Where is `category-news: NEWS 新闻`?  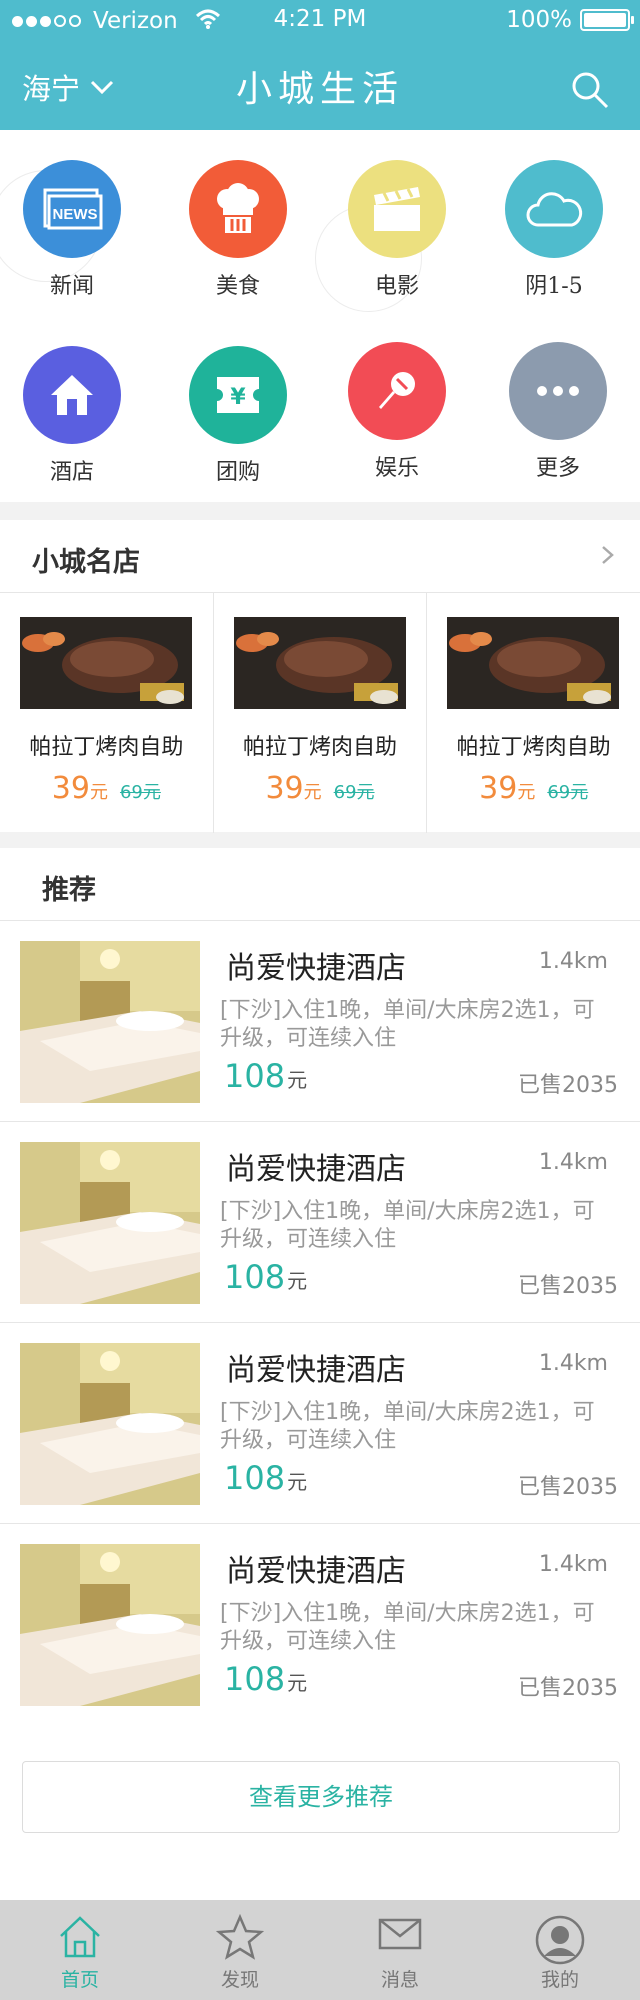 category-news: NEWS 新闻 is located at coordinates (72, 230).